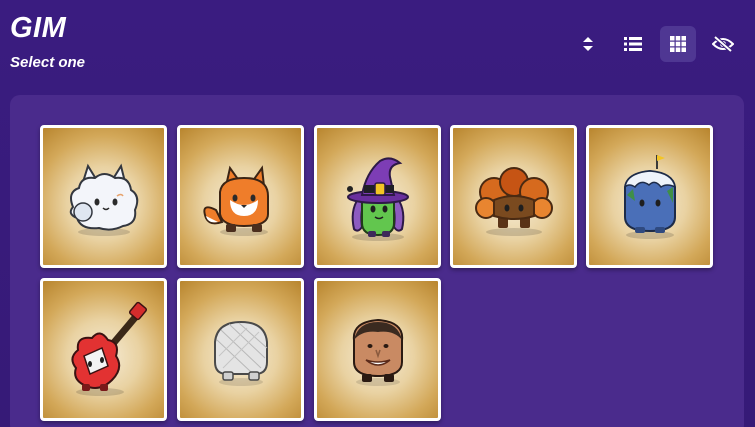 Image resolution: width=755 pixels, height=427 pixels. Describe the element at coordinates (109, 348) in the screenshot. I see `guitar-gim-icon` at that location.